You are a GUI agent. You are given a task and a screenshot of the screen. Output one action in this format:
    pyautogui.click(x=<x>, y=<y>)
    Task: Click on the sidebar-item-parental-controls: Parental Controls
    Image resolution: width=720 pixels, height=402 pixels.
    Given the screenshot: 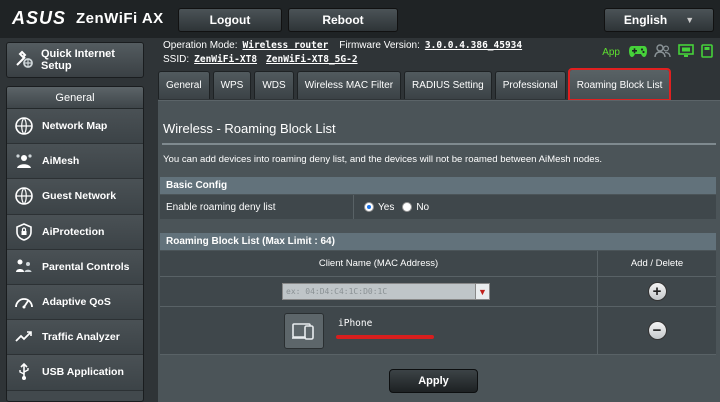 What is the action you would take?
    pyautogui.click(x=75, y=267)
    